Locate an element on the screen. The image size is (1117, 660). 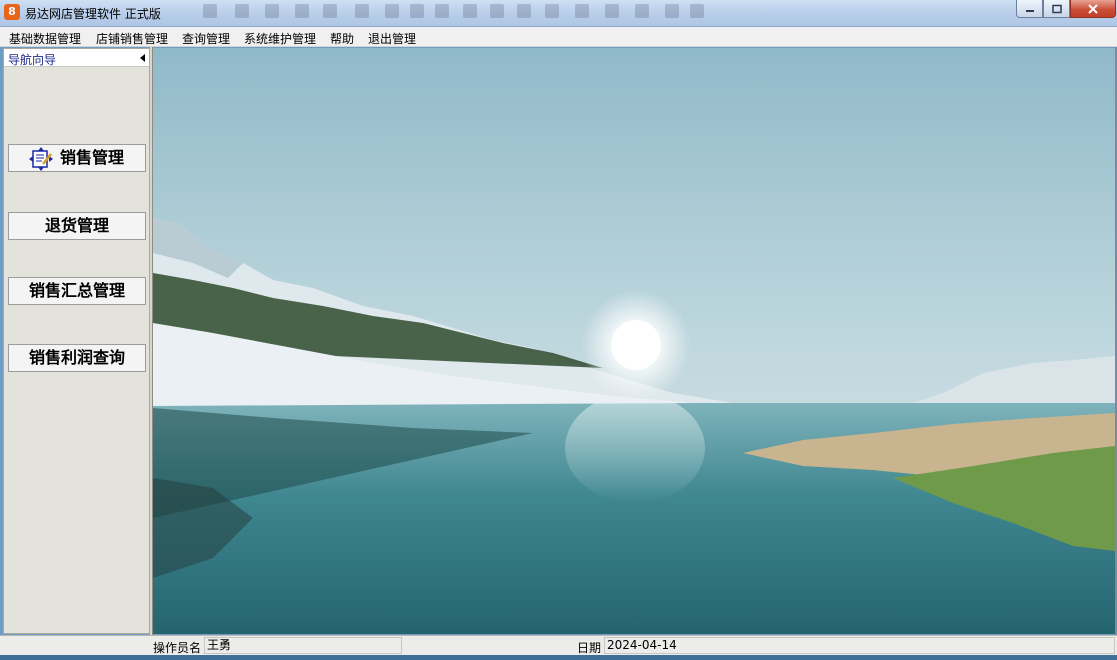
menu-basic-data: 基础数据管理 is located at coordinates (45, 38).